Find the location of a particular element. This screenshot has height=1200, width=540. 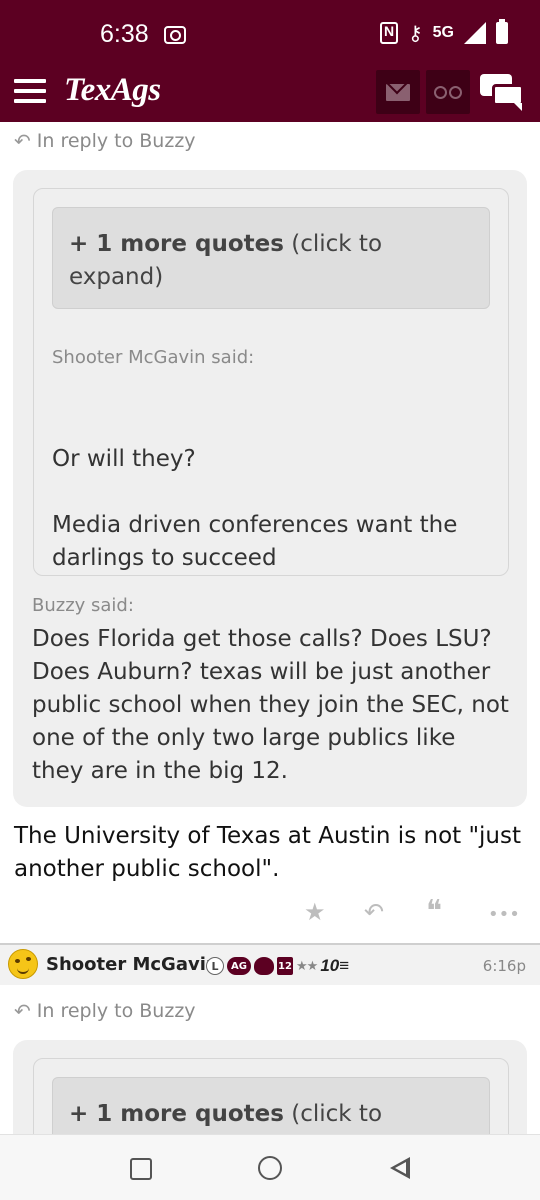

more-quotes-hint: (click to is located at coordinates (333, 1114).